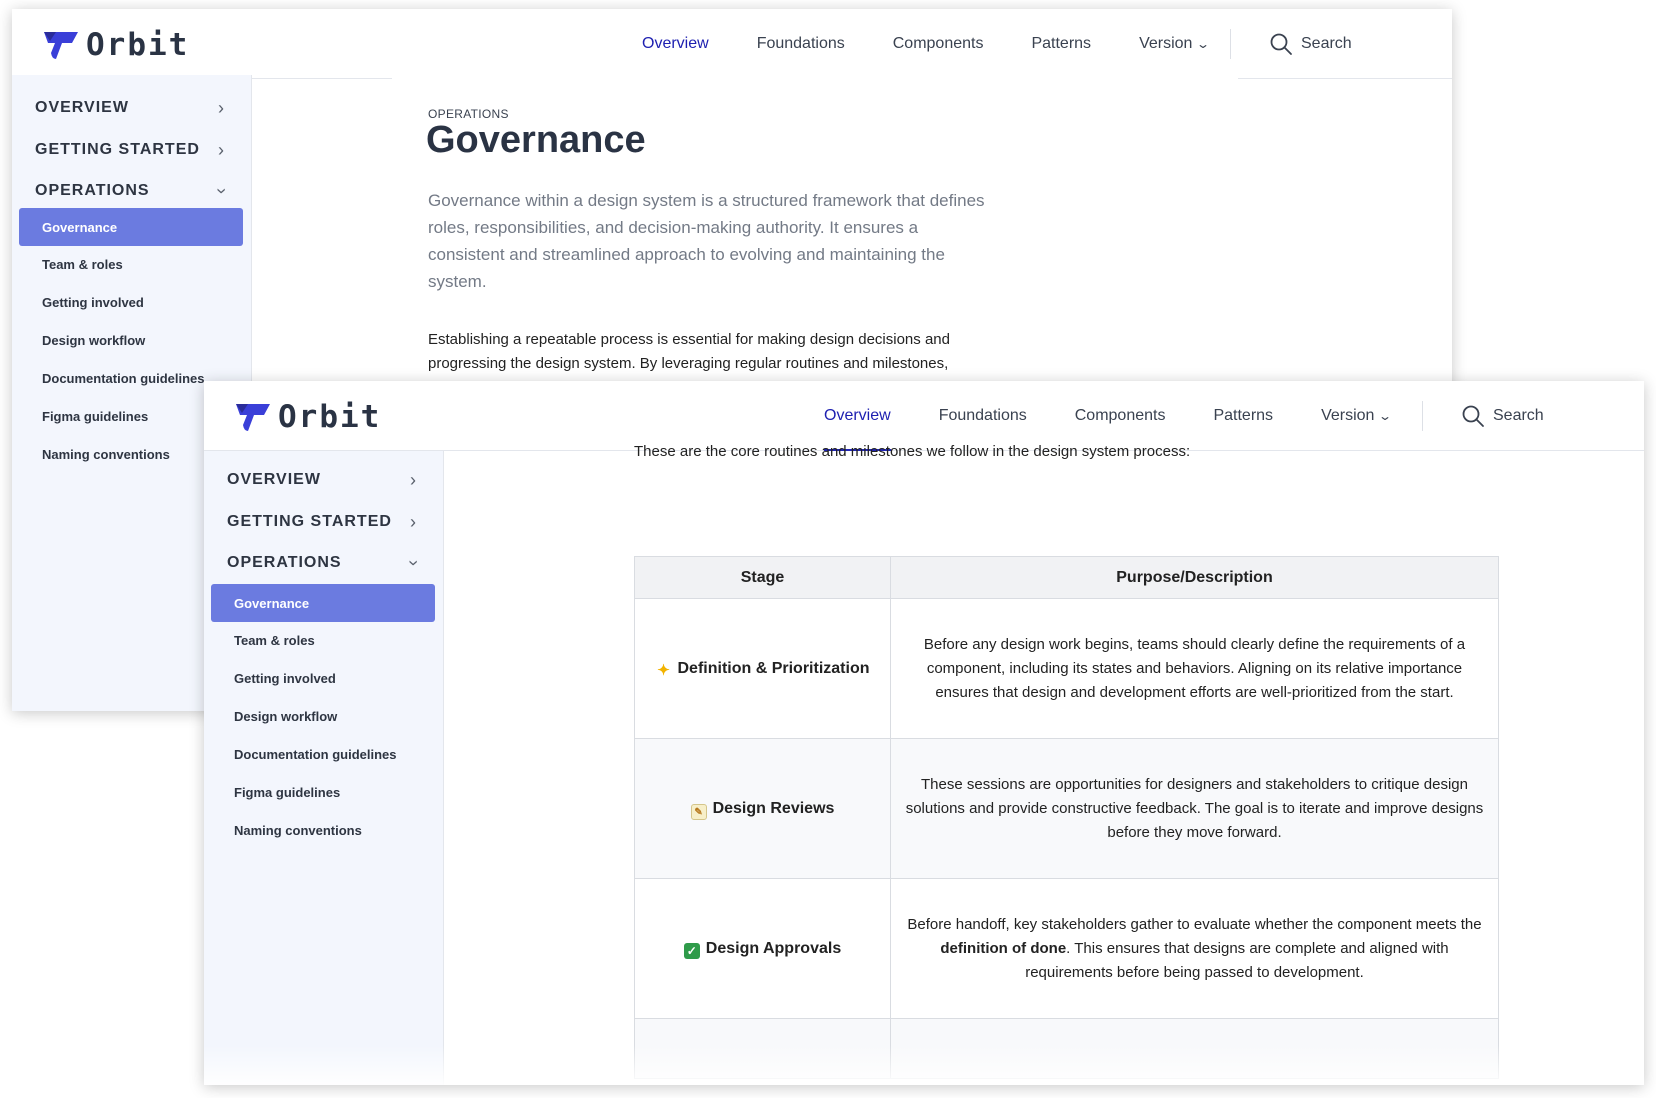  I want to click on nav-components: Components, so click(938, 44).